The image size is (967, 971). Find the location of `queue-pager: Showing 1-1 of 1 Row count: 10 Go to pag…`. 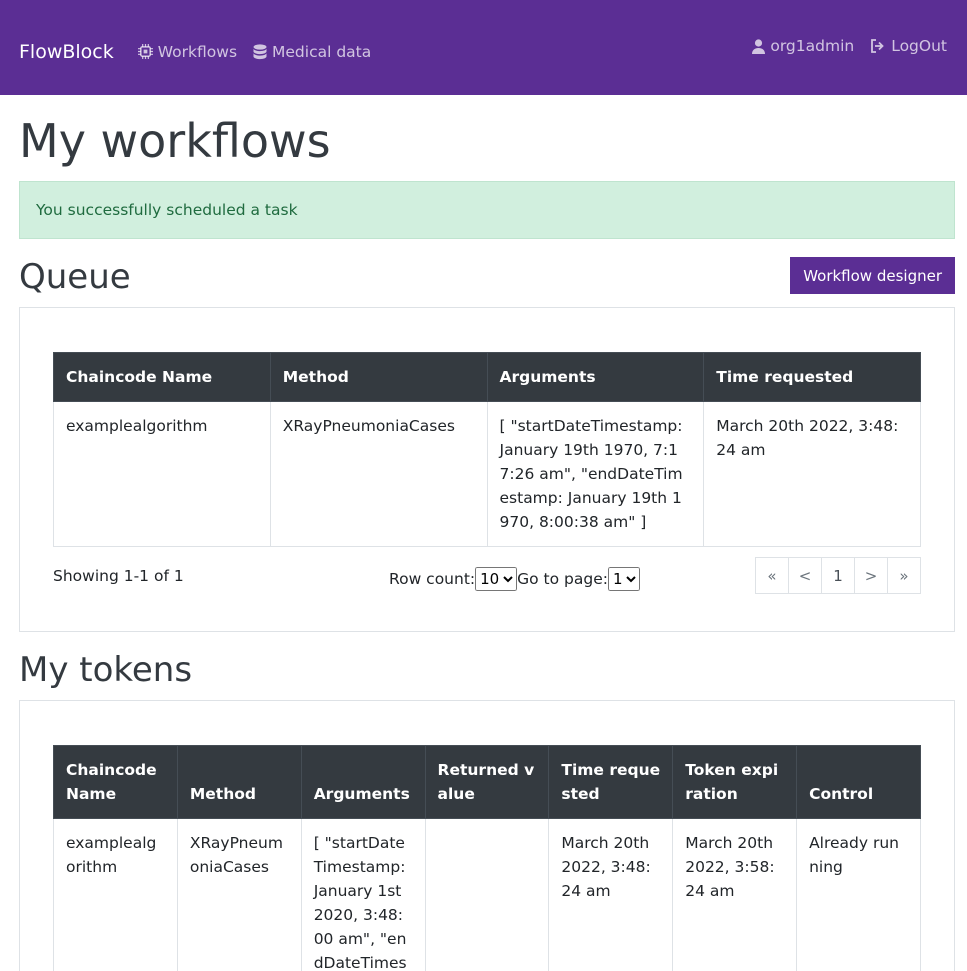

queue-pager: Showing 1-1 of 1 Row count: 10 Go to pag… is located at coordinates (487, 575).